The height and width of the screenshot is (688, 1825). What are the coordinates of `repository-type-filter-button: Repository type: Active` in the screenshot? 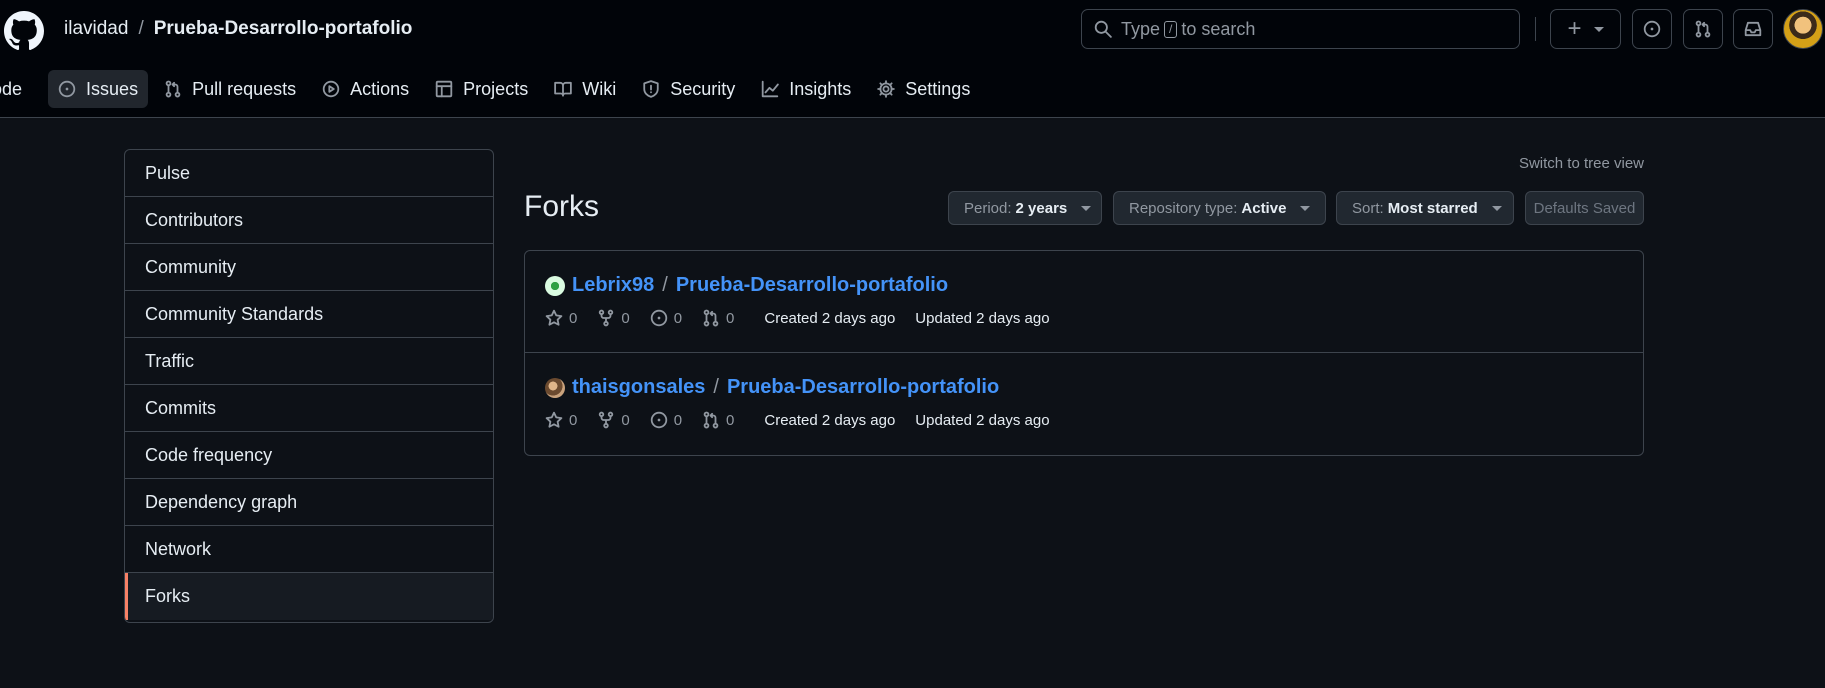 It's located at (1219, 208).